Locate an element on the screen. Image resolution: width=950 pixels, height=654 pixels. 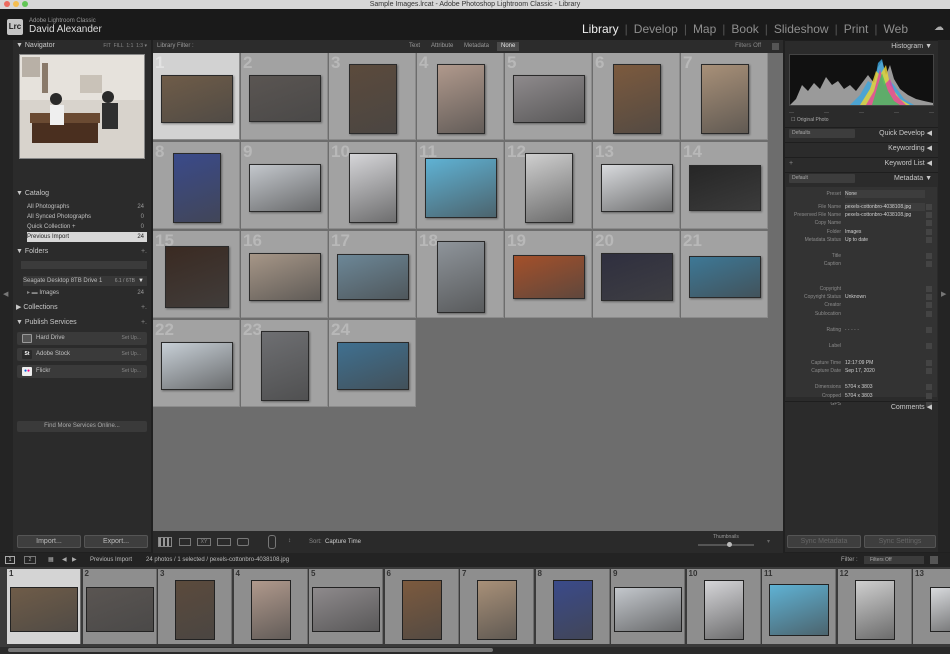
grid-cell: 2 is located at coordinates (284, 96).